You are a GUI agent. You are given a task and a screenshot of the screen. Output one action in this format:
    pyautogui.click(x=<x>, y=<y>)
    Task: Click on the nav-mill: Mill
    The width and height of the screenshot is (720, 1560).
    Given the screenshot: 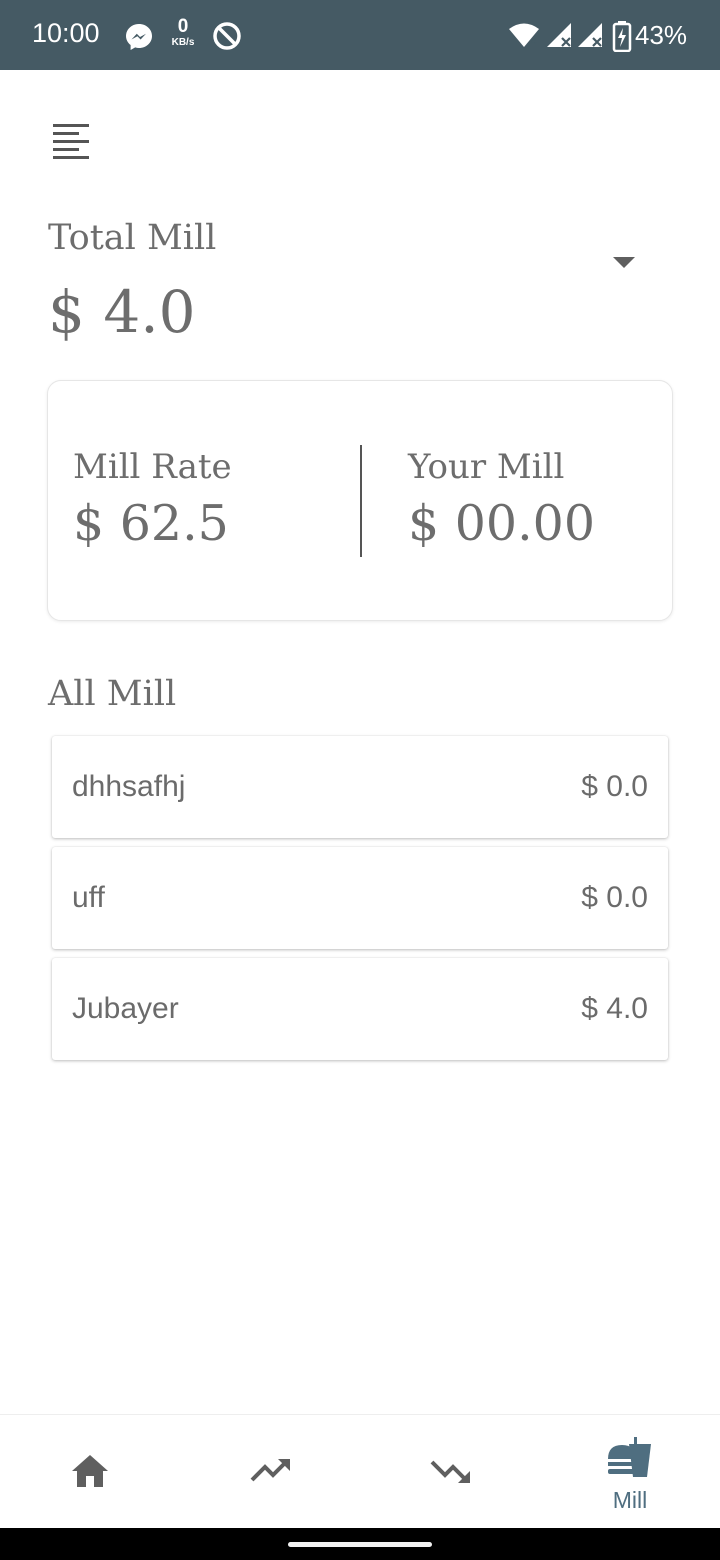 What is the action you would take?
    pyautogui.click(x=630, y=1472)
    